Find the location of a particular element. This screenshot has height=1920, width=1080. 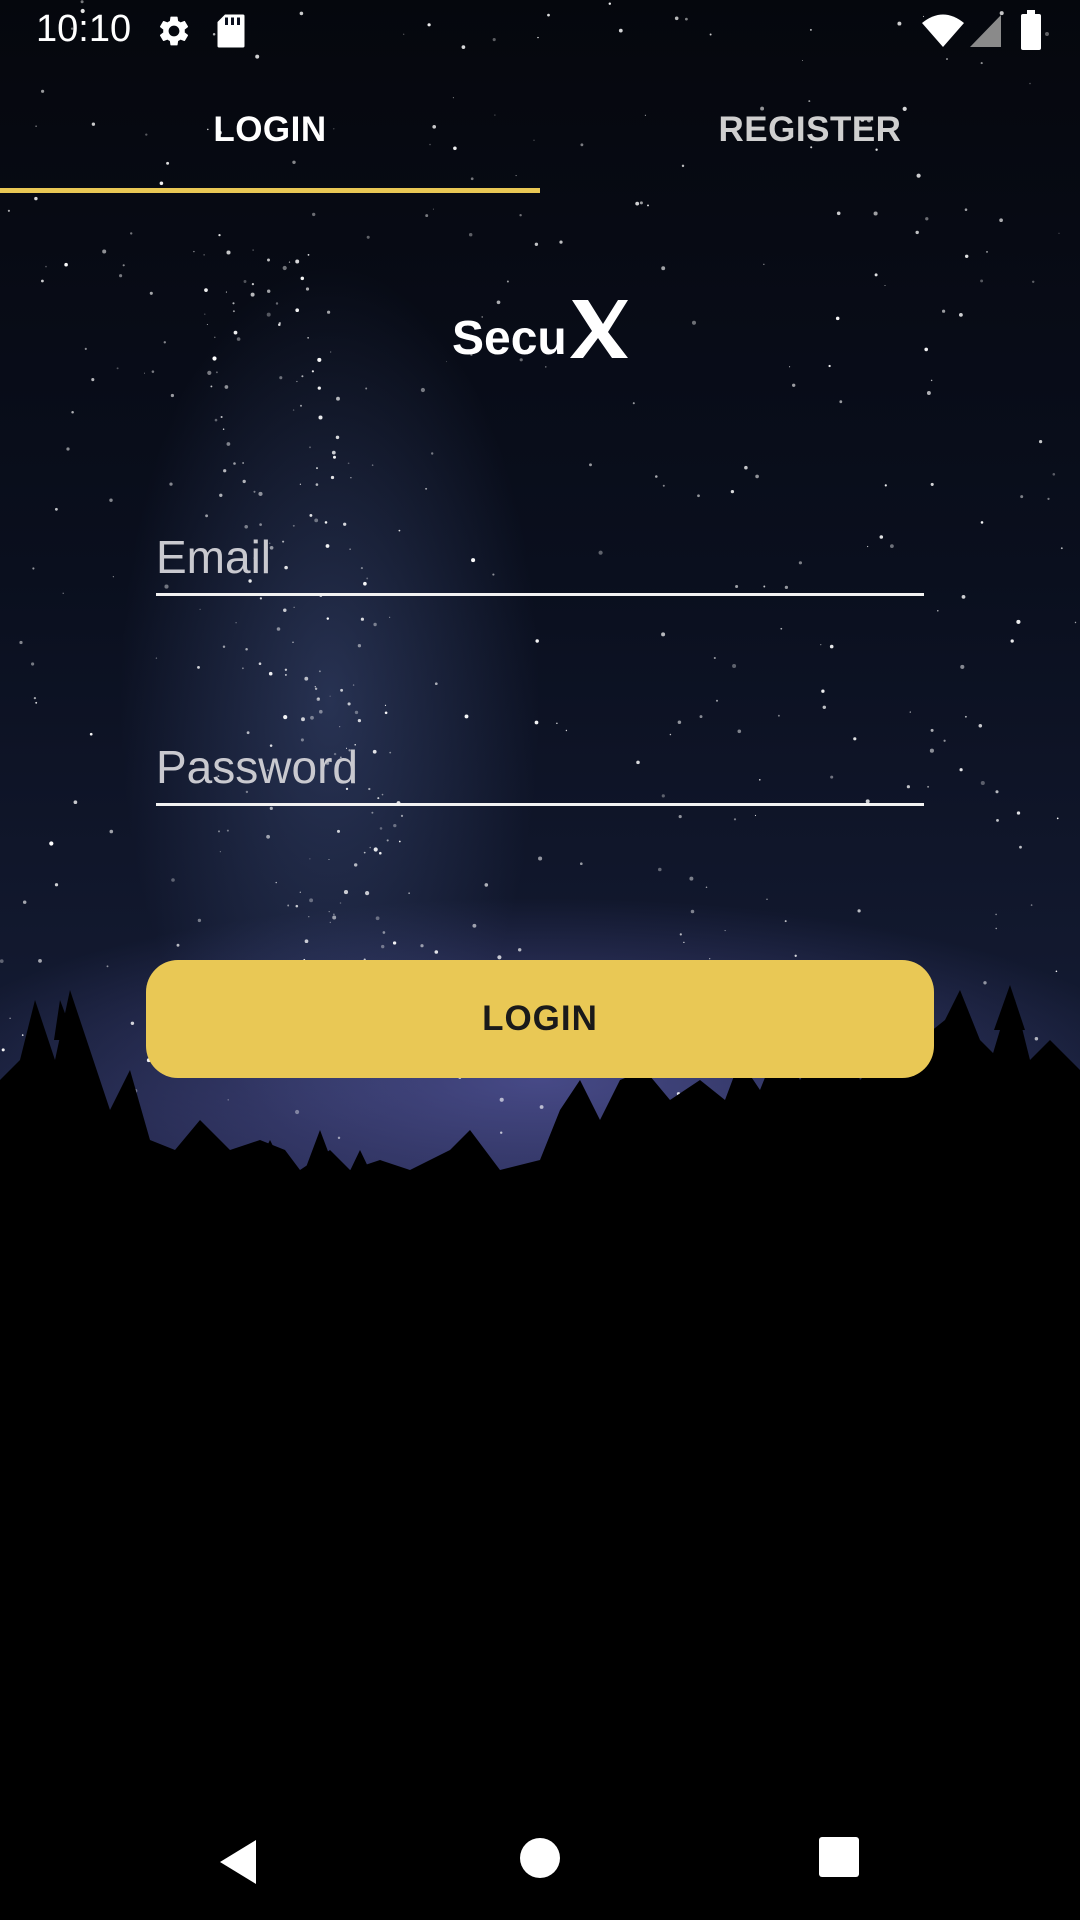

back-icon is located at coordinates (238, 1862).